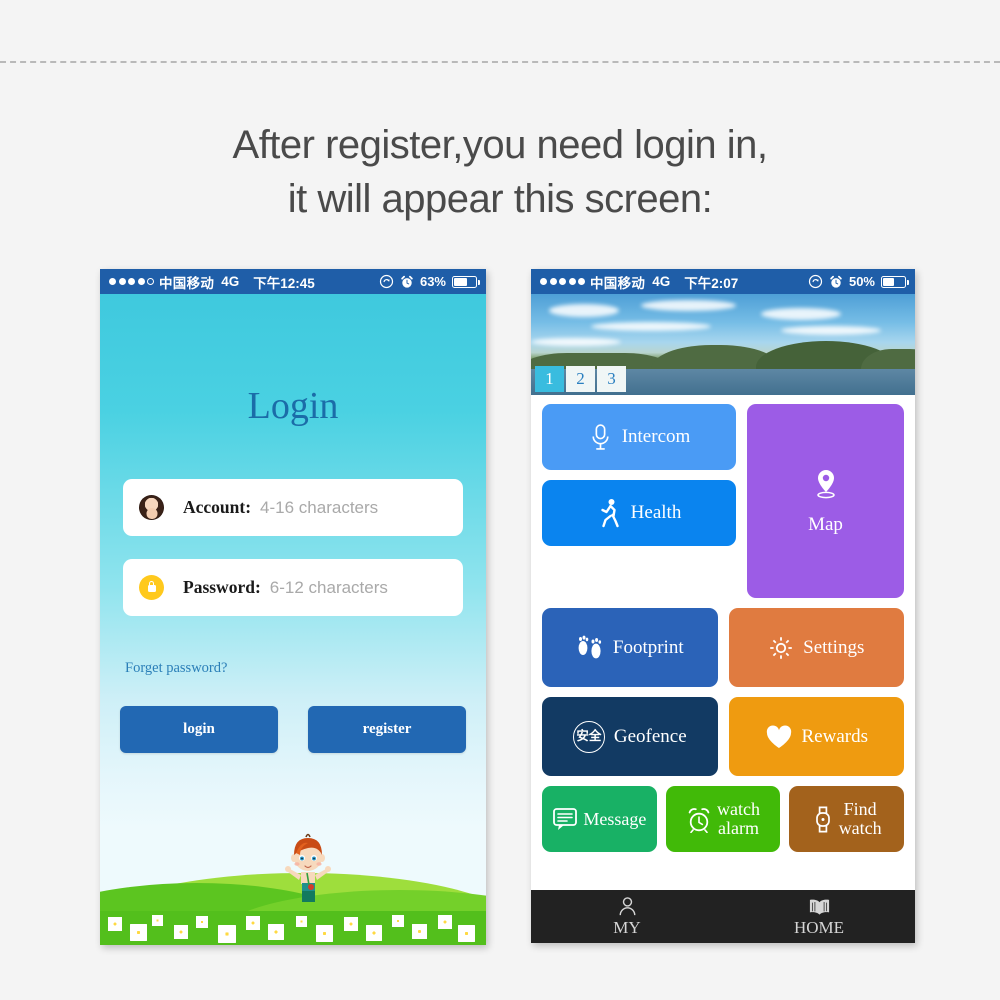  What do you see at coordinates (823, 819) in the screenshot?
I see `wristwatch-icon` at bounding box center [823, 819].